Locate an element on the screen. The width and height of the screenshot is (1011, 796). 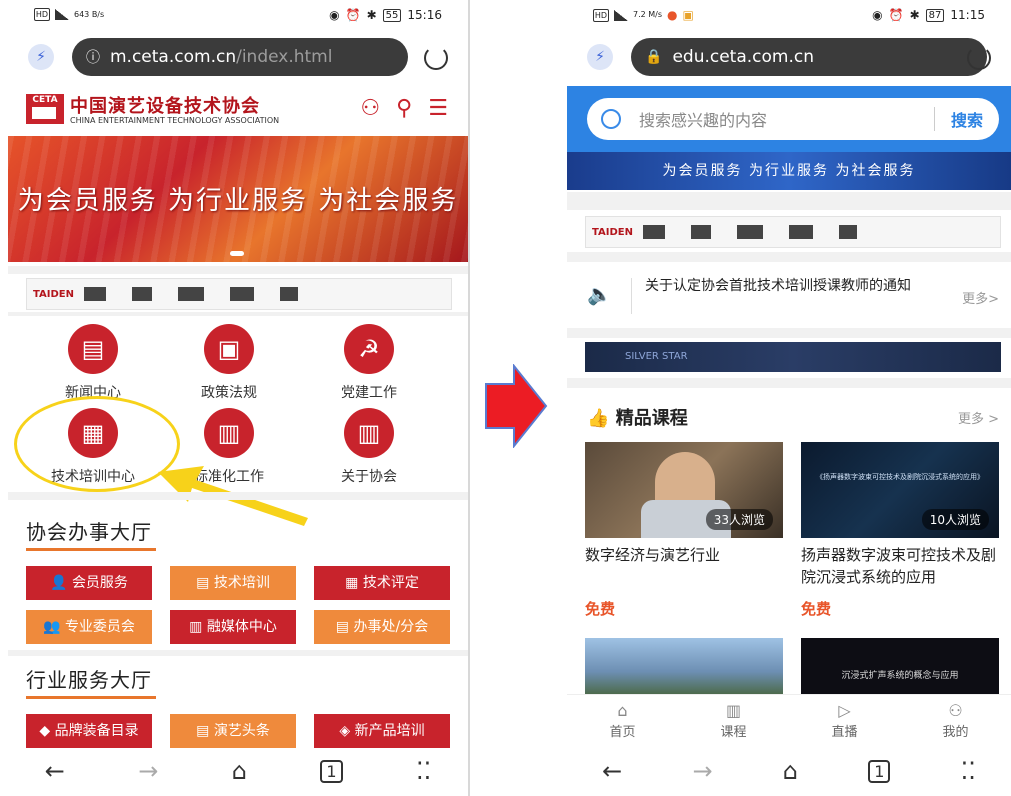
policy-icon: ▣ is located at coordinates (229, 349).